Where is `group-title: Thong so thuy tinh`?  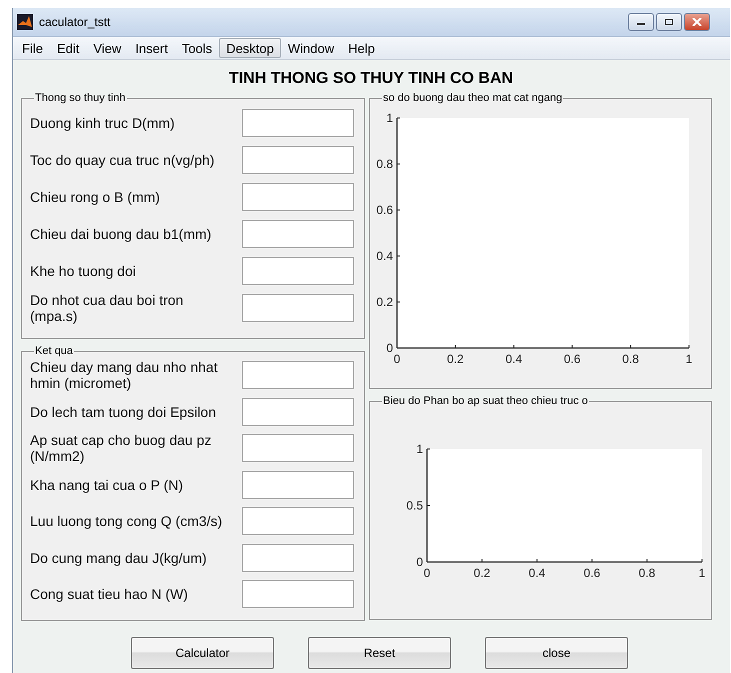
group-title: Thong so thuy tinh is located at coordinates (80, 98).